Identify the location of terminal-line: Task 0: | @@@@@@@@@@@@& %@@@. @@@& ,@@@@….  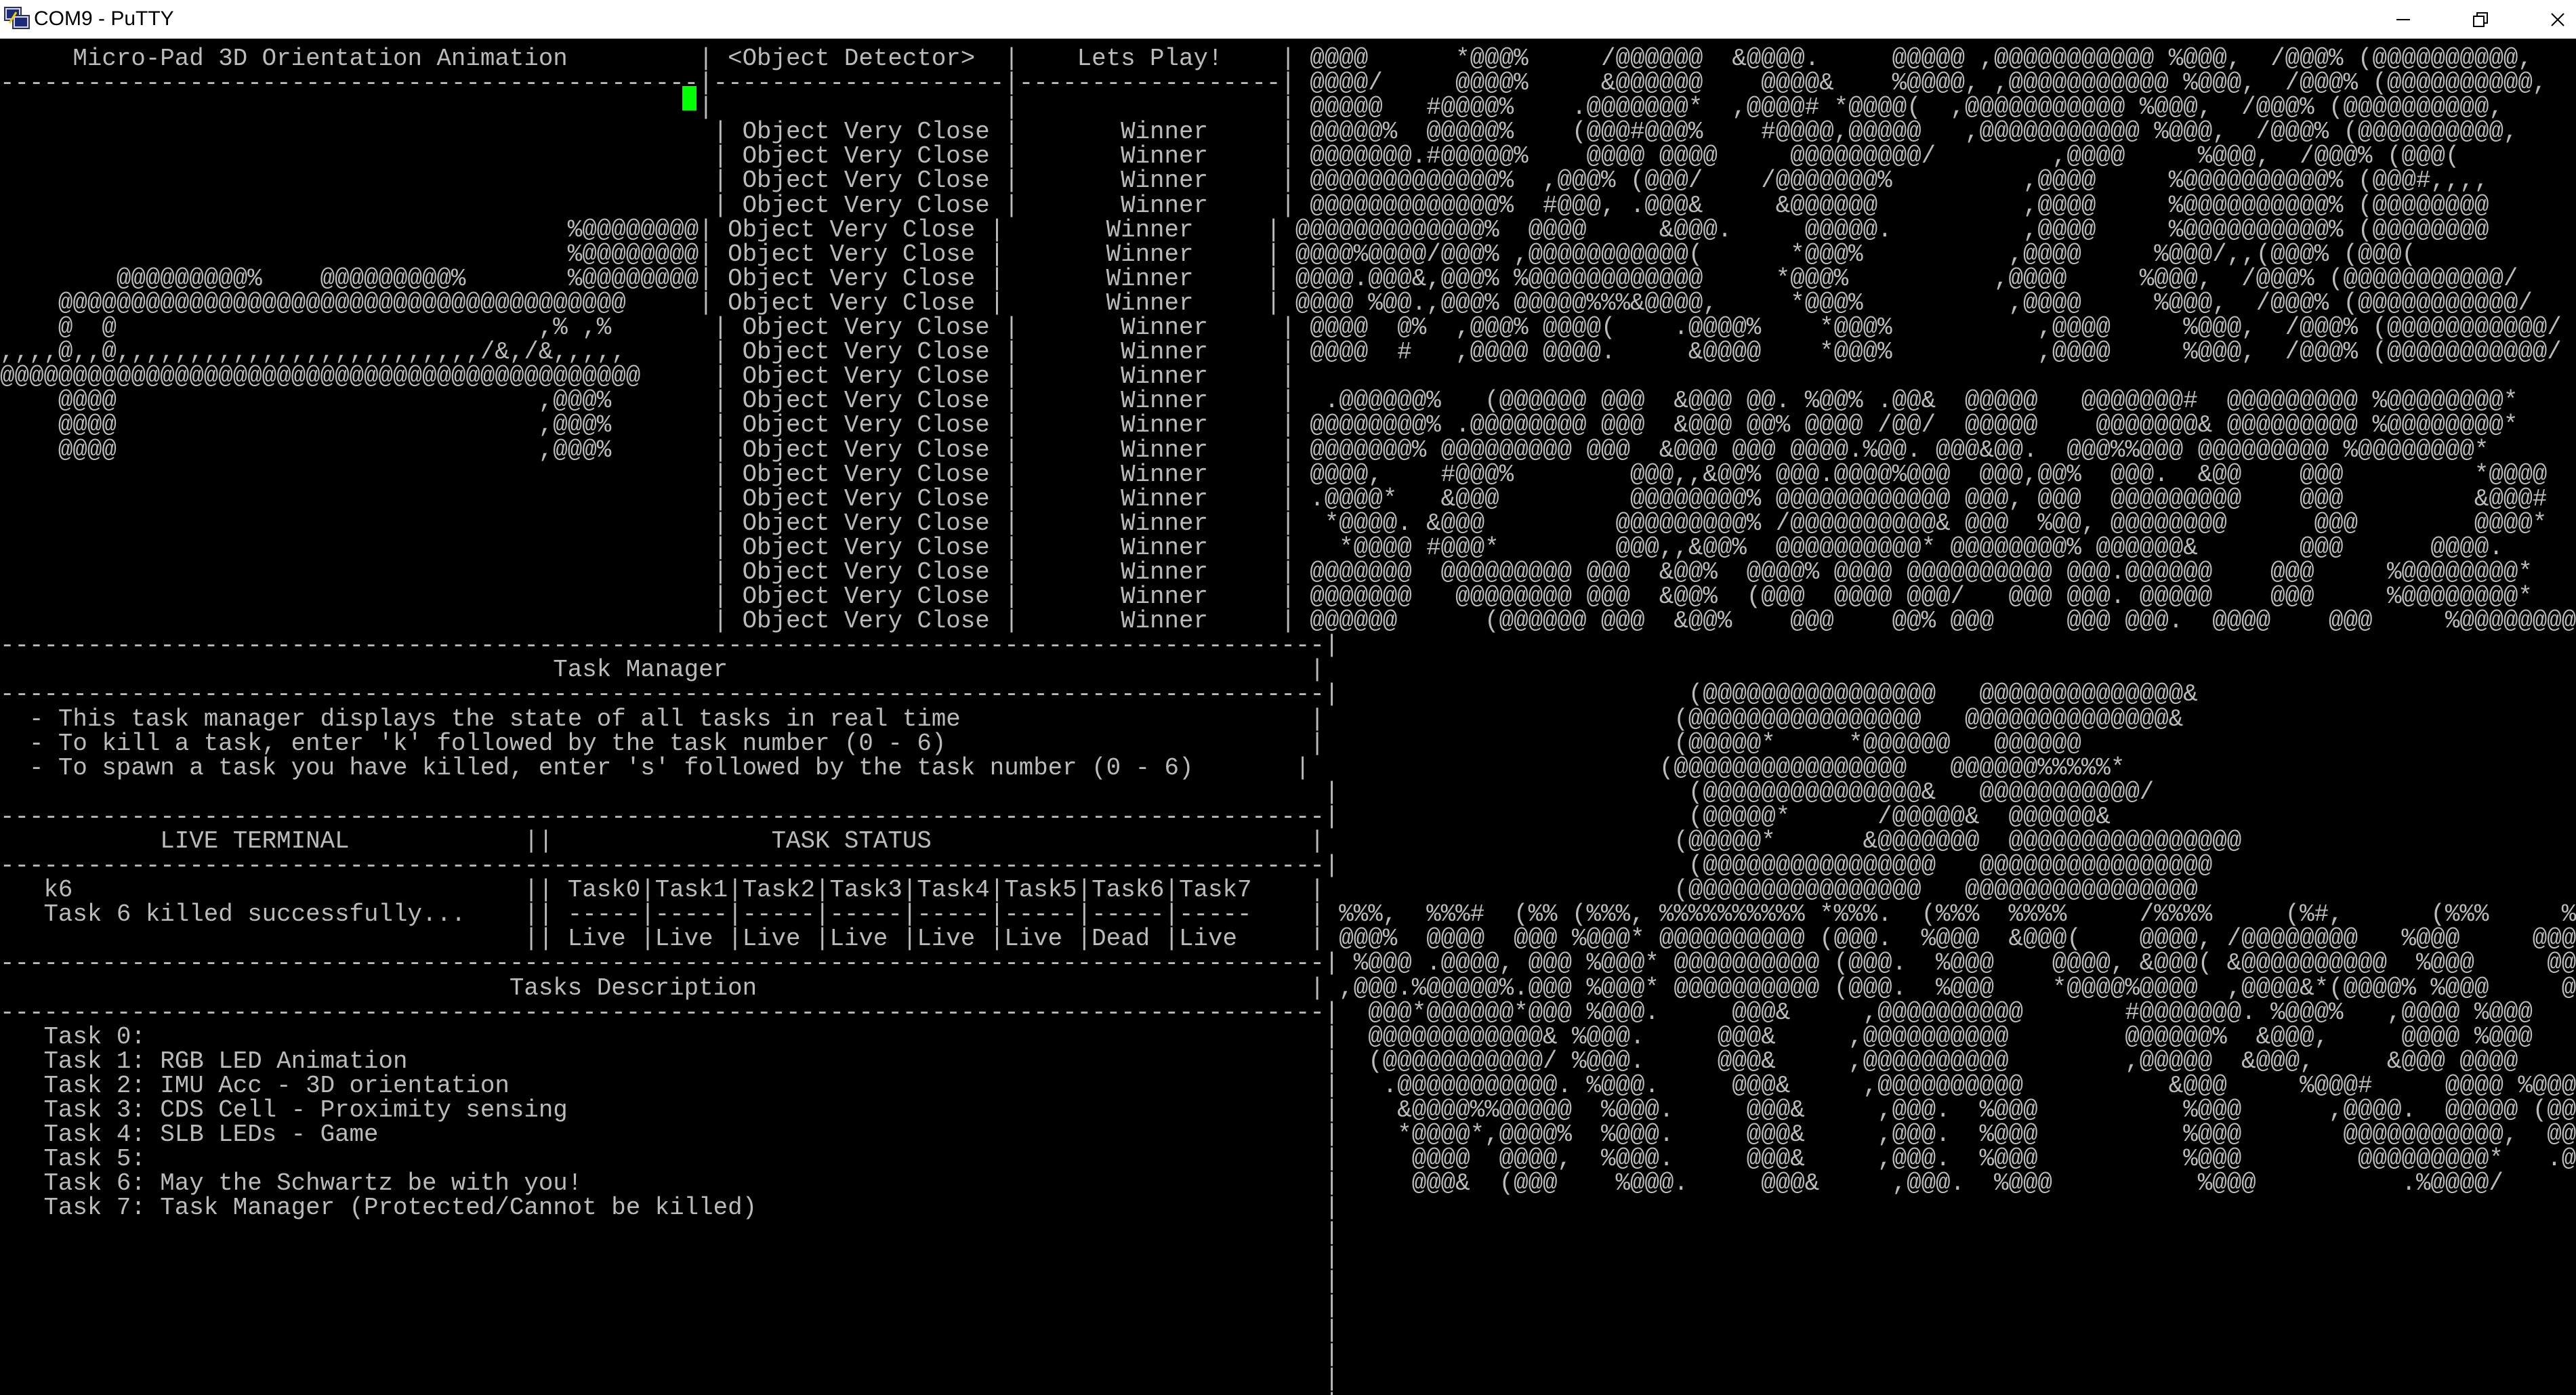
(1288, 1036).